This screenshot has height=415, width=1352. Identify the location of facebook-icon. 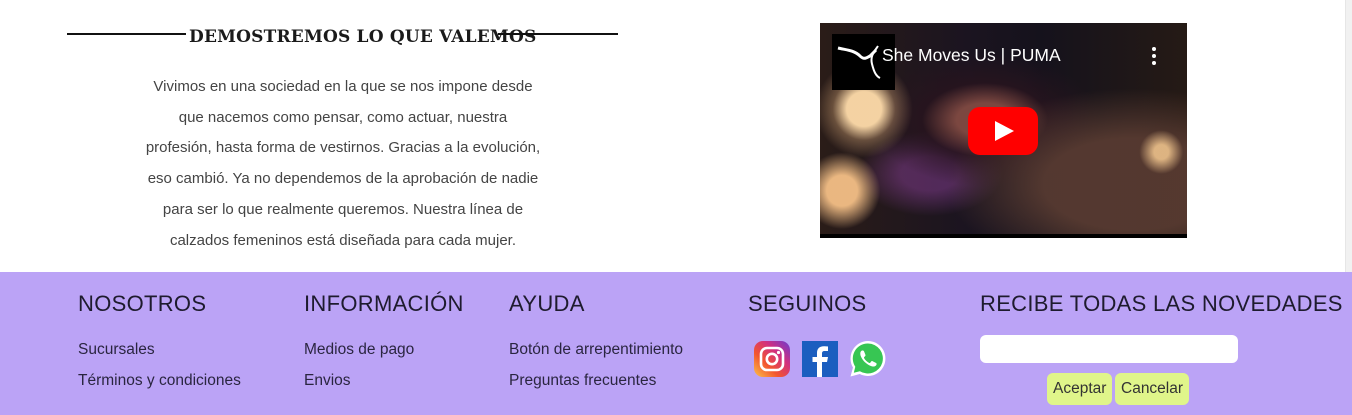
(820, 359).